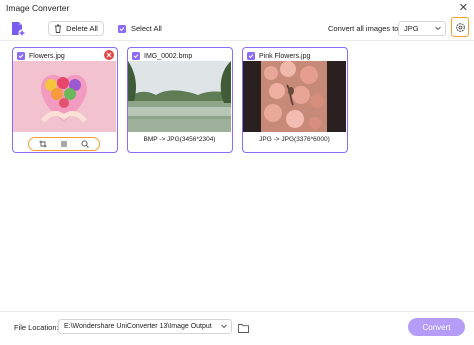 This screenshot has width=474, height=345. What do you see at coordinates (436, 327) in the screenshot?
I see `convert-button: Convert` at bounding box center [436, 327].